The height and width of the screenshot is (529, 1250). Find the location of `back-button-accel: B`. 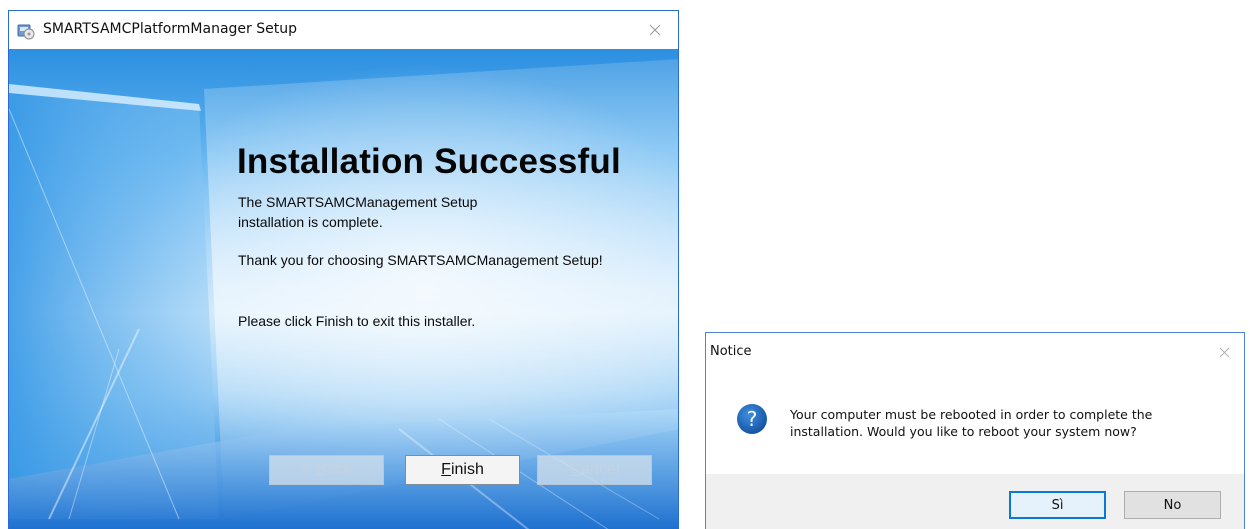

back-button-accel: B is located at coordinates (321, 469).